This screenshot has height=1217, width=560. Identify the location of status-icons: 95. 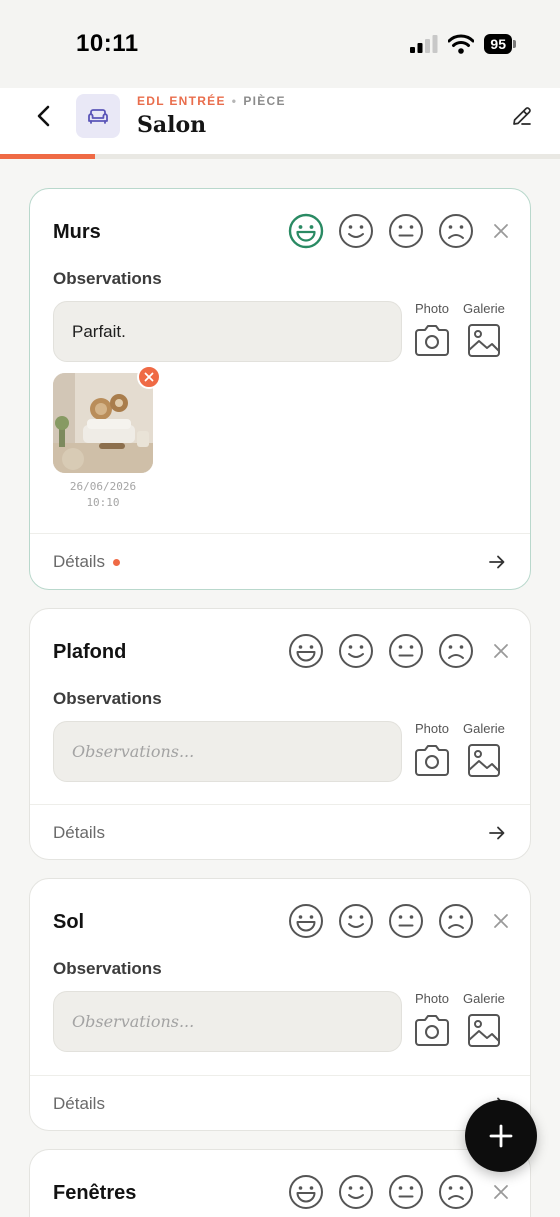
(463, 44).